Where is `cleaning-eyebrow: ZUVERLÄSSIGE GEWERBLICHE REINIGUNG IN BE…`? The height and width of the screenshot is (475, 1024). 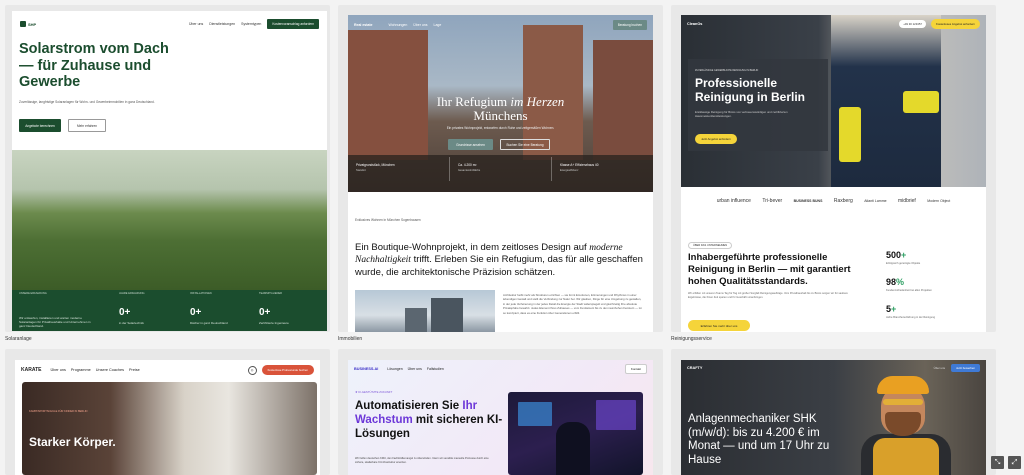
cleaning-eyebrow: ZUVERLÄSSIGE GEWERBLICHE REINIGUNG IN BE… is located at coordinates (727, 70).